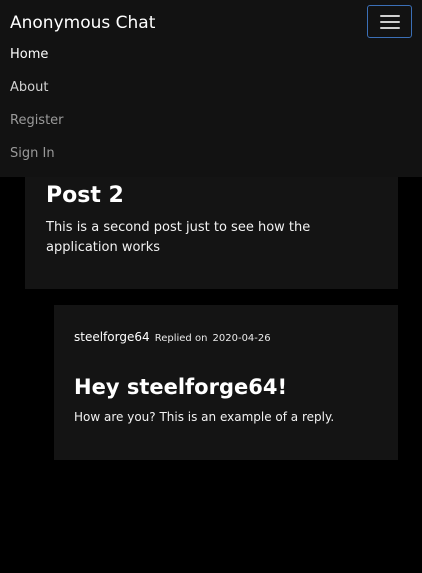  What do you see at coordinates (32, 154) in the screenshot?
I see `nav-link-sign-in: Sign In` at bounding box center [32, 154].